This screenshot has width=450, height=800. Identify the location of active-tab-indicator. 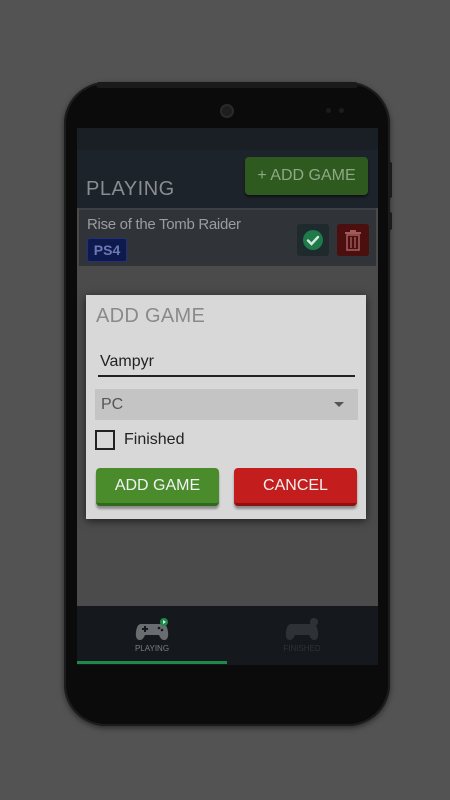
(152, 662).